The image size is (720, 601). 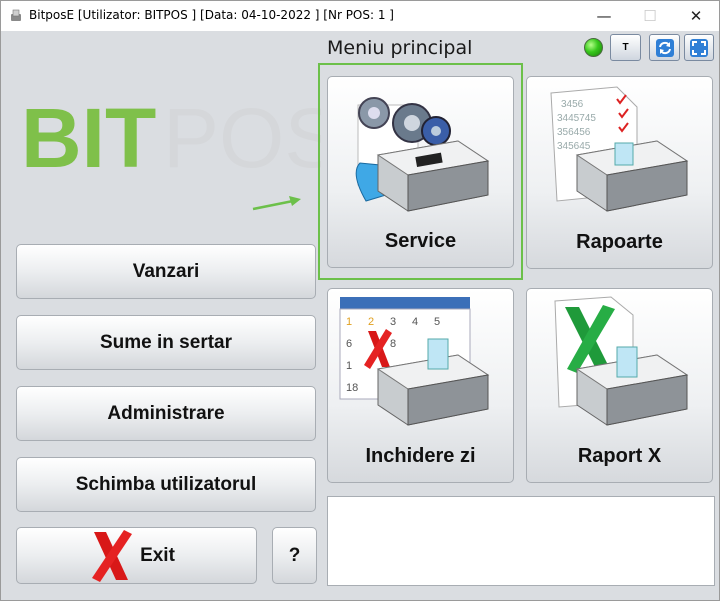 What do you see at coordinates (619, 456) in the screenshot?
I see `raport-x-label: Raport X` at bounding box center [619, 456].